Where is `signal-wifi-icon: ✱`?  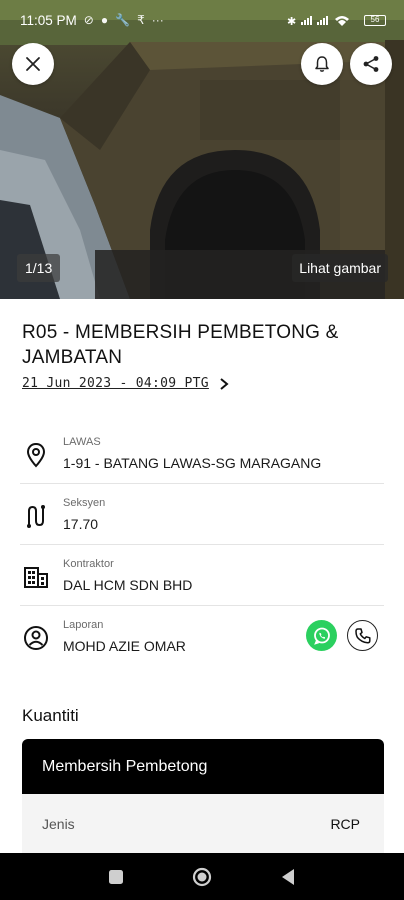 signal-wifi-icon: ✱ is located at coordinates (318, 20).